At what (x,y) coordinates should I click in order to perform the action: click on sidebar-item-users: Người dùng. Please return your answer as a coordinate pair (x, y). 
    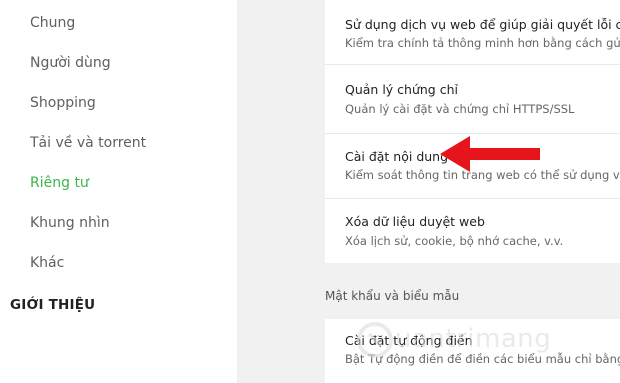
    Looking at the image, I should click on (70, 63).